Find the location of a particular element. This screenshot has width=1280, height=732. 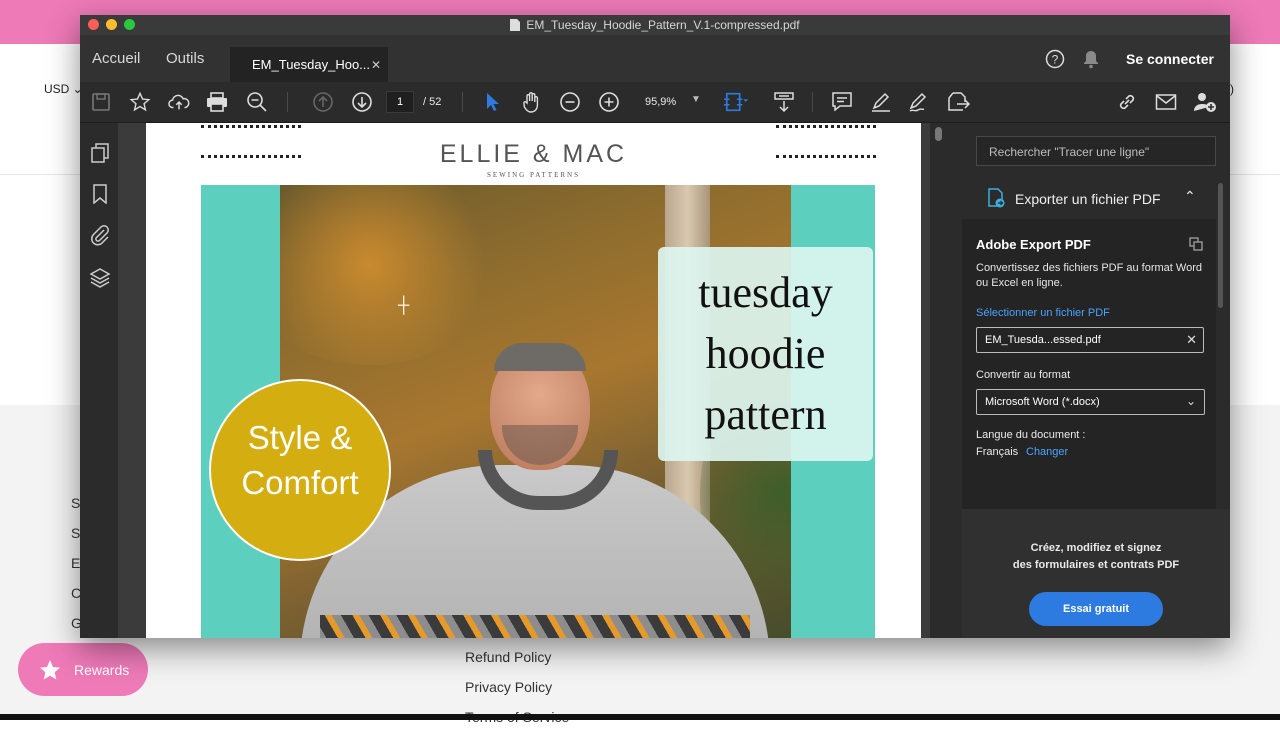

minus-circle-icon is located at coordinates (570, 102).